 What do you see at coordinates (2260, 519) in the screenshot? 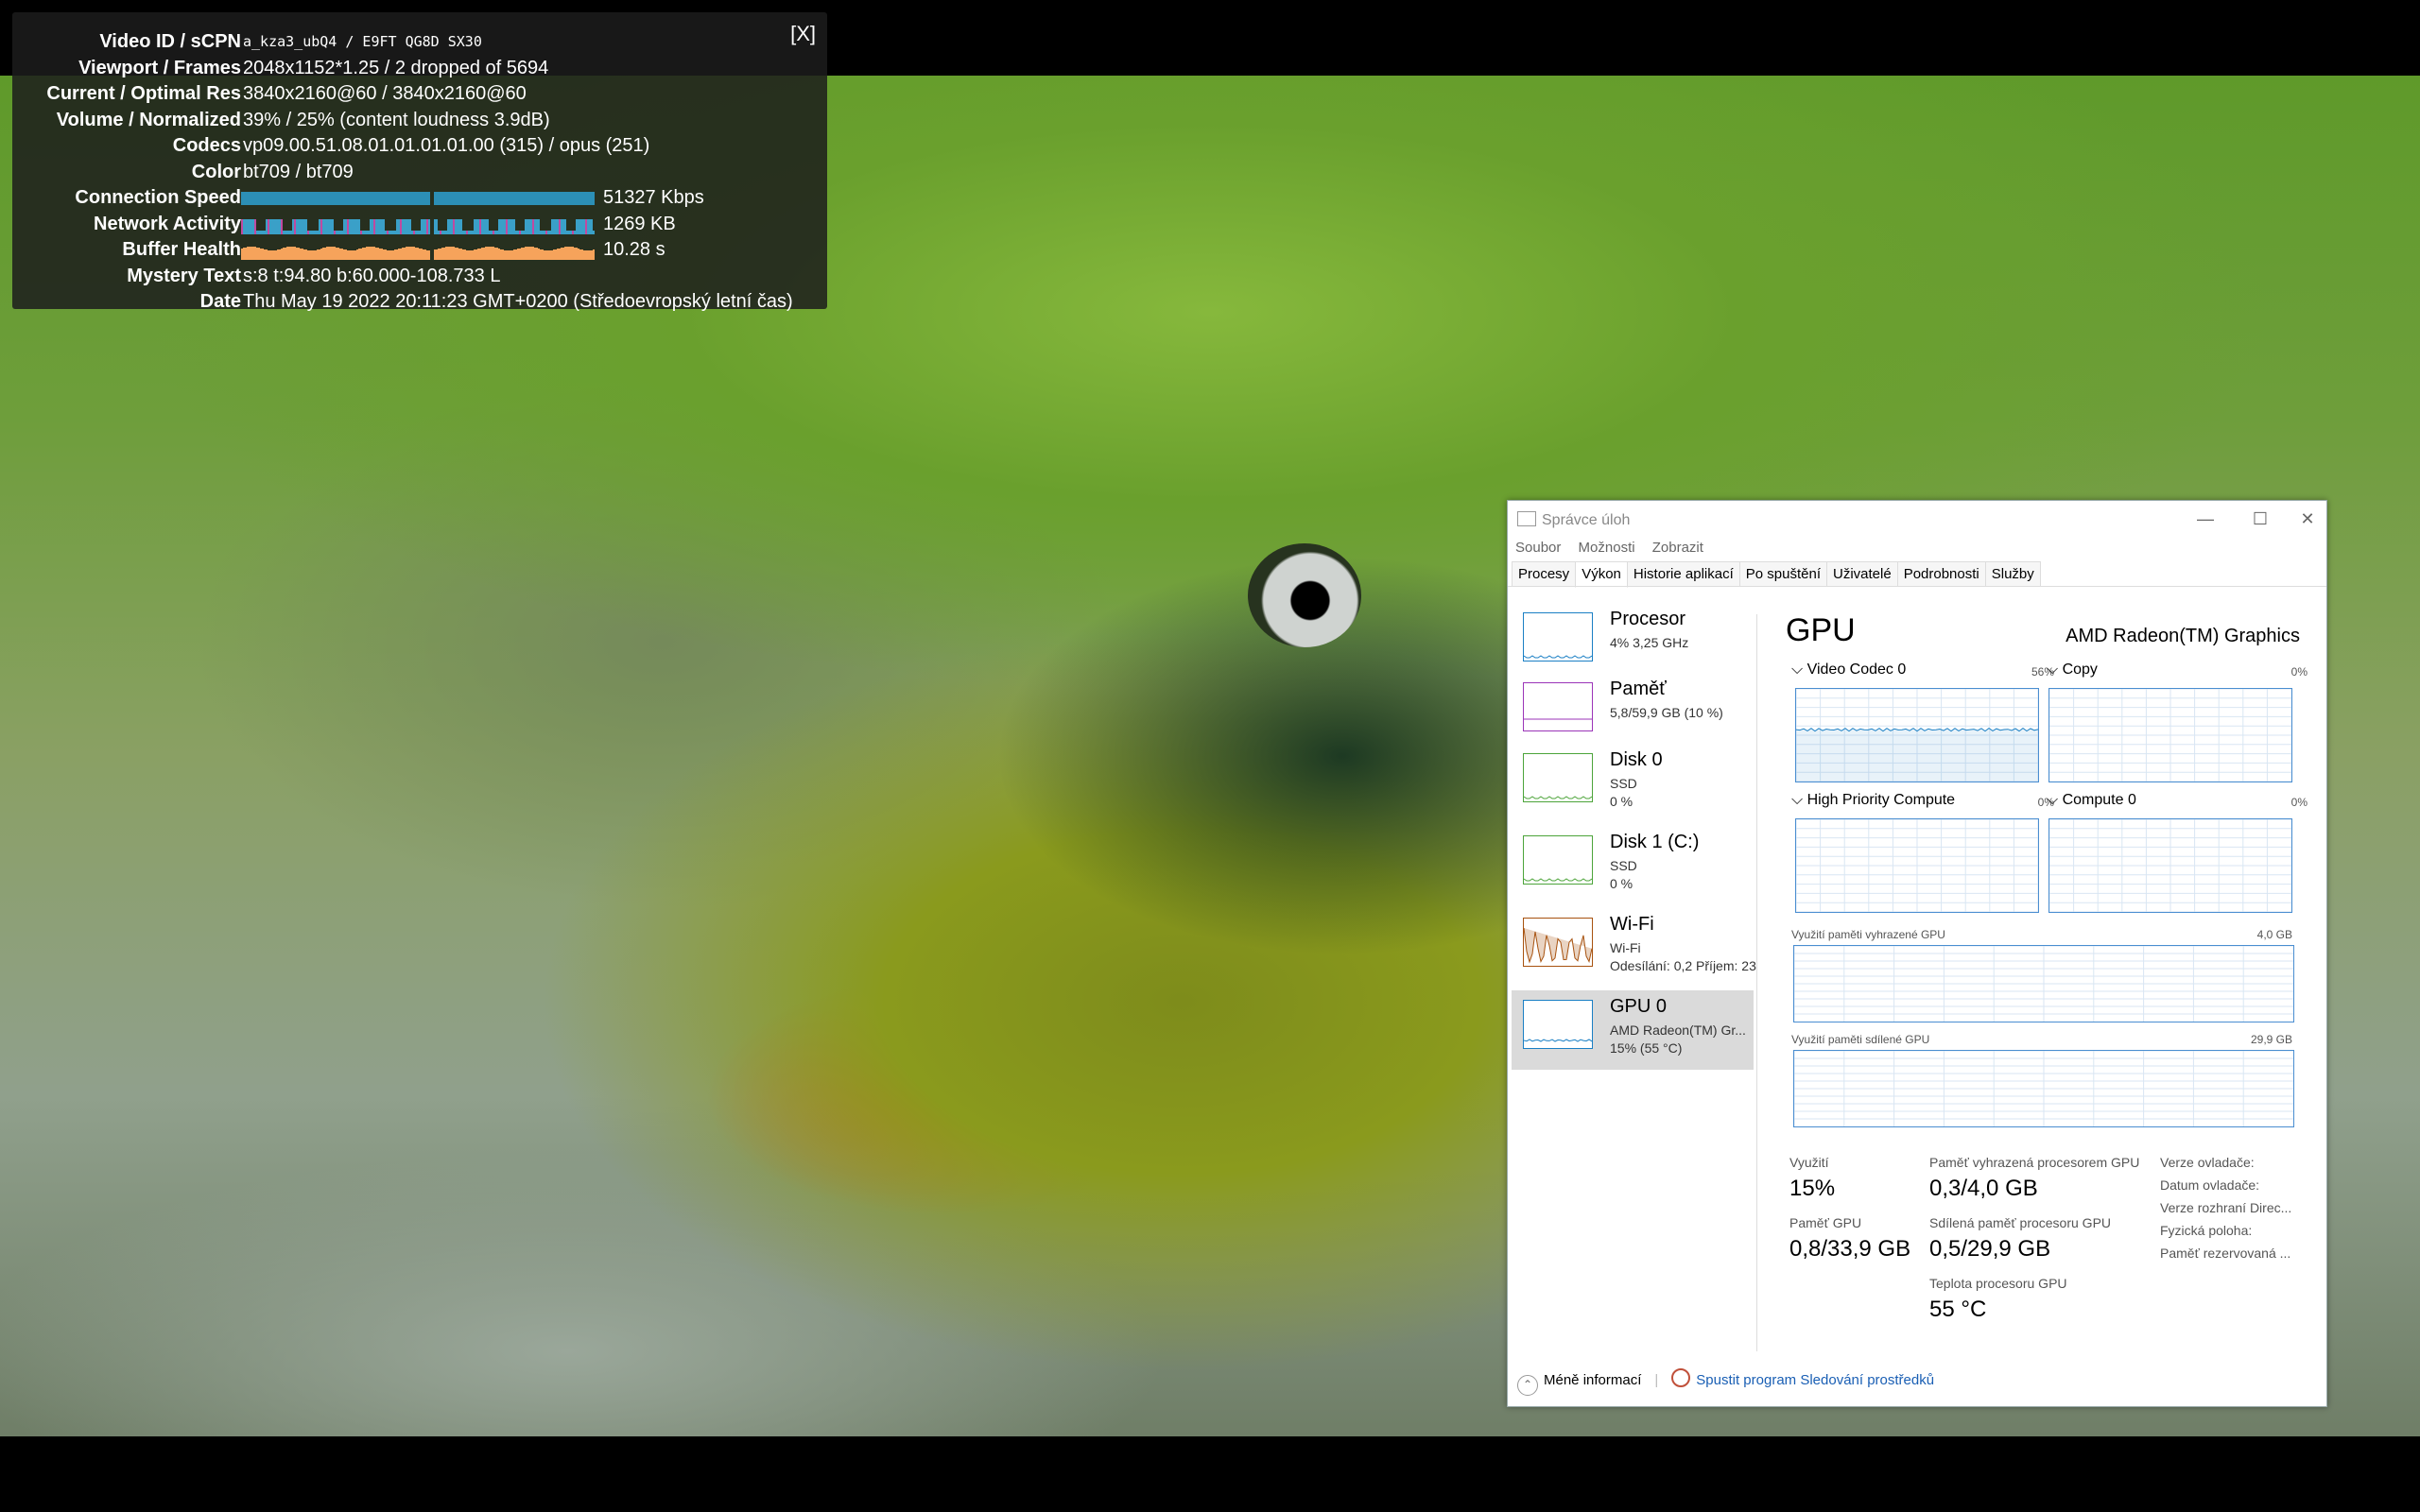
I see `maximize-button: ☐` at bounding box center [2260, 519].